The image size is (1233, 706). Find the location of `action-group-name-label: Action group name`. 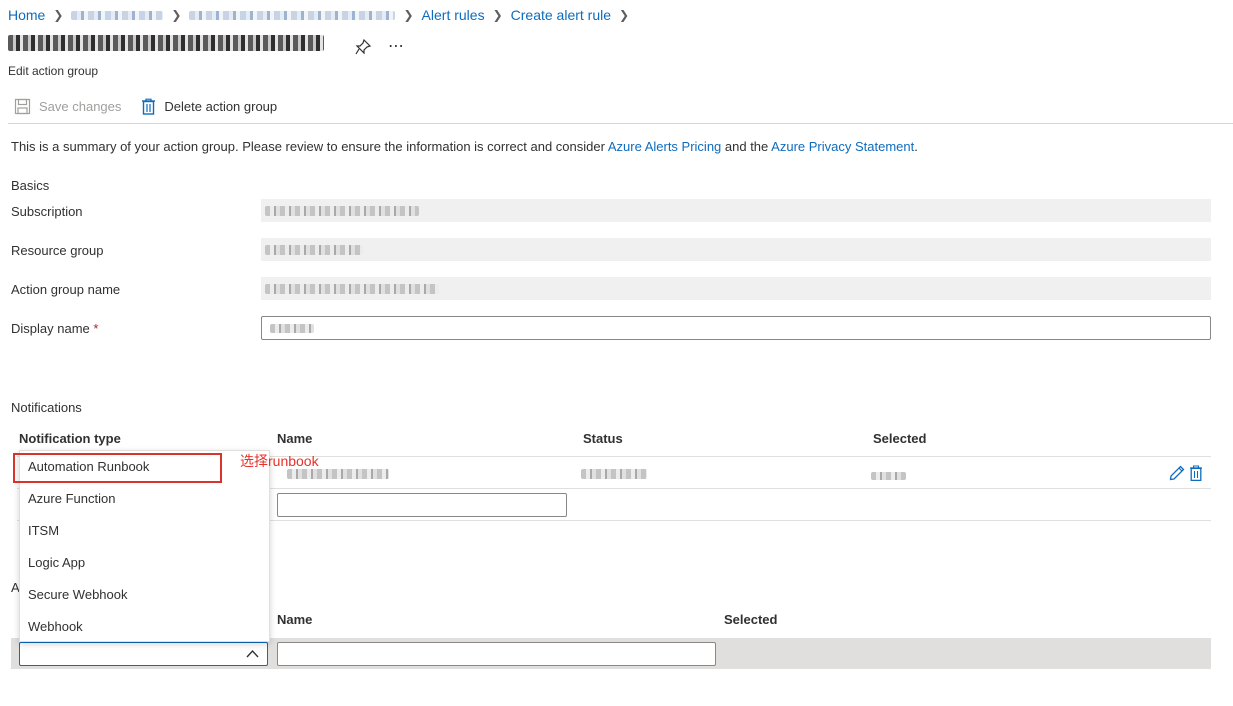

action-group-name-label: Action group name is located at coordinates (66, 289).